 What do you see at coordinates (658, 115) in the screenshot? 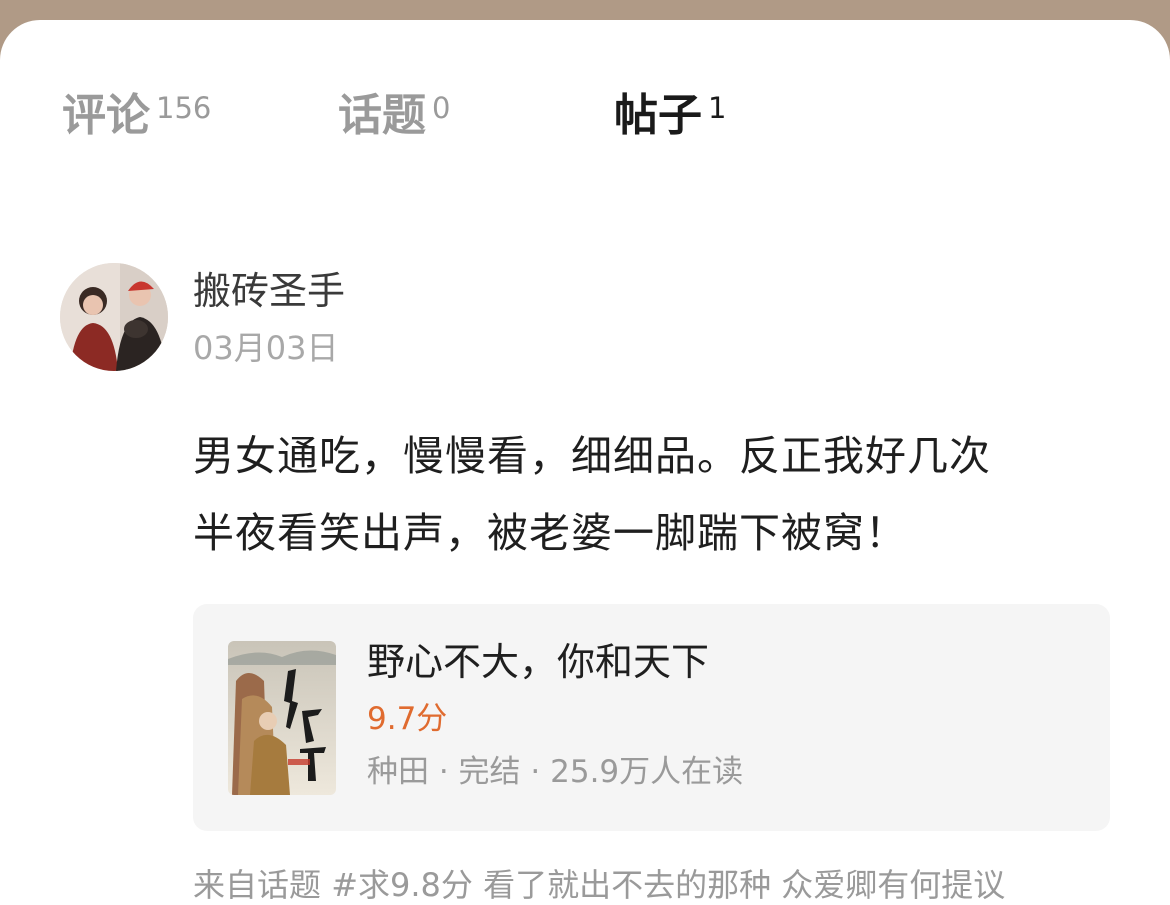
I see `tab-posts-label: 帖子` at bounding box center [658, 115].